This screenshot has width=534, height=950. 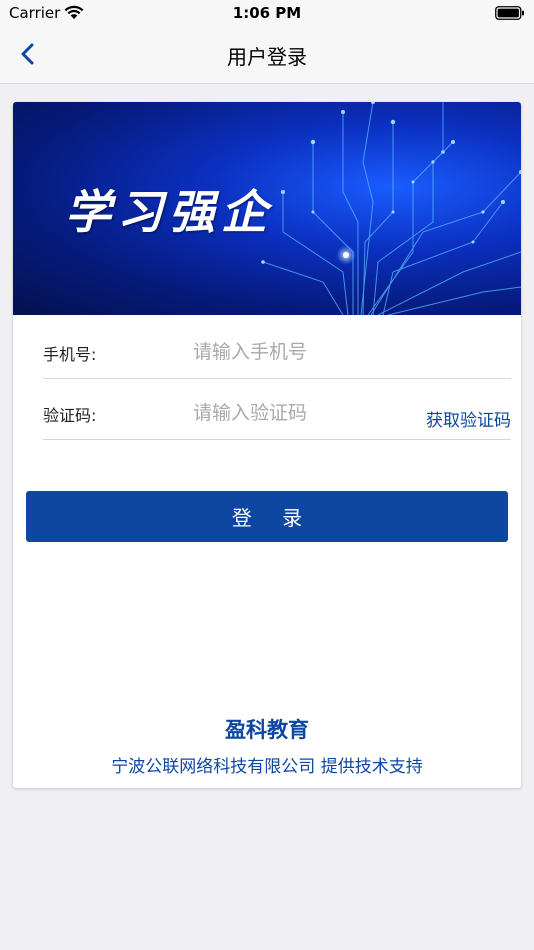 I want to click on battery-icon, so click(x=509, y=13).